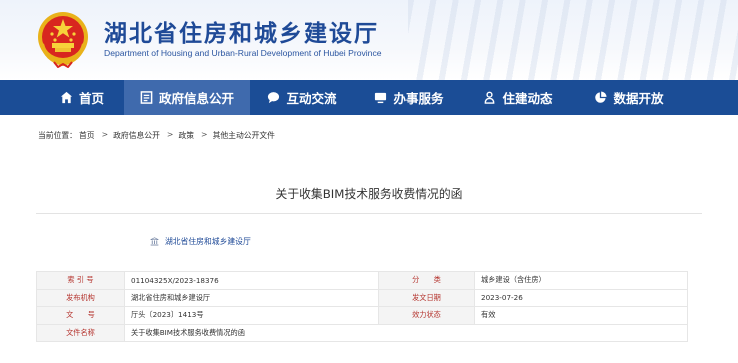 The image size is (738, 363). I want to click on publisher-name: 湖北省住房和城乡建设厅, so click(208, 241).